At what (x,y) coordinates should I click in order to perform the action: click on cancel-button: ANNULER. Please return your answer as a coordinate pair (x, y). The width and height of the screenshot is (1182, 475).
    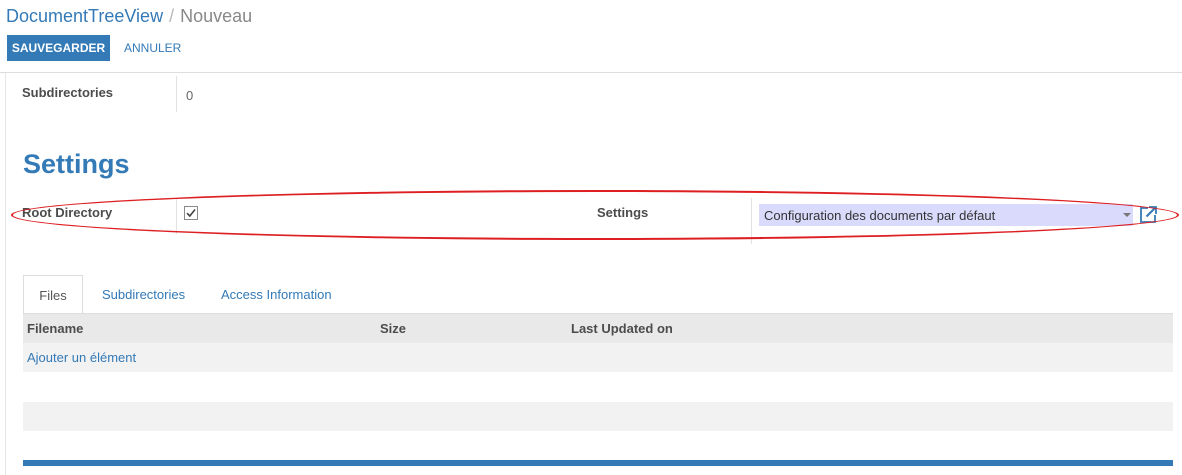
    Looking at the image, I should click on (152, 48).